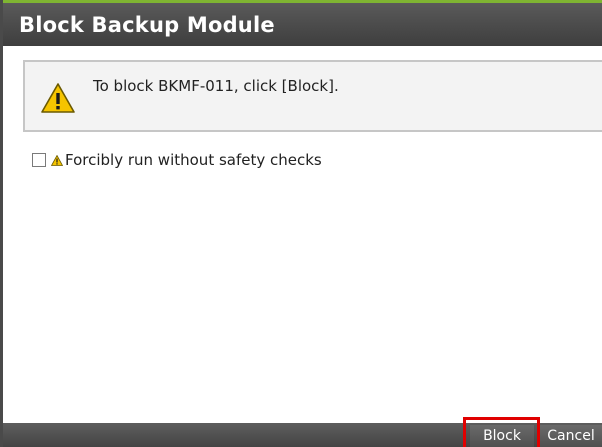  What do you see at coordinates (571, 436) in the screenshot?
I see `cancel-button: Cancel` at bounding box center [571, 436].